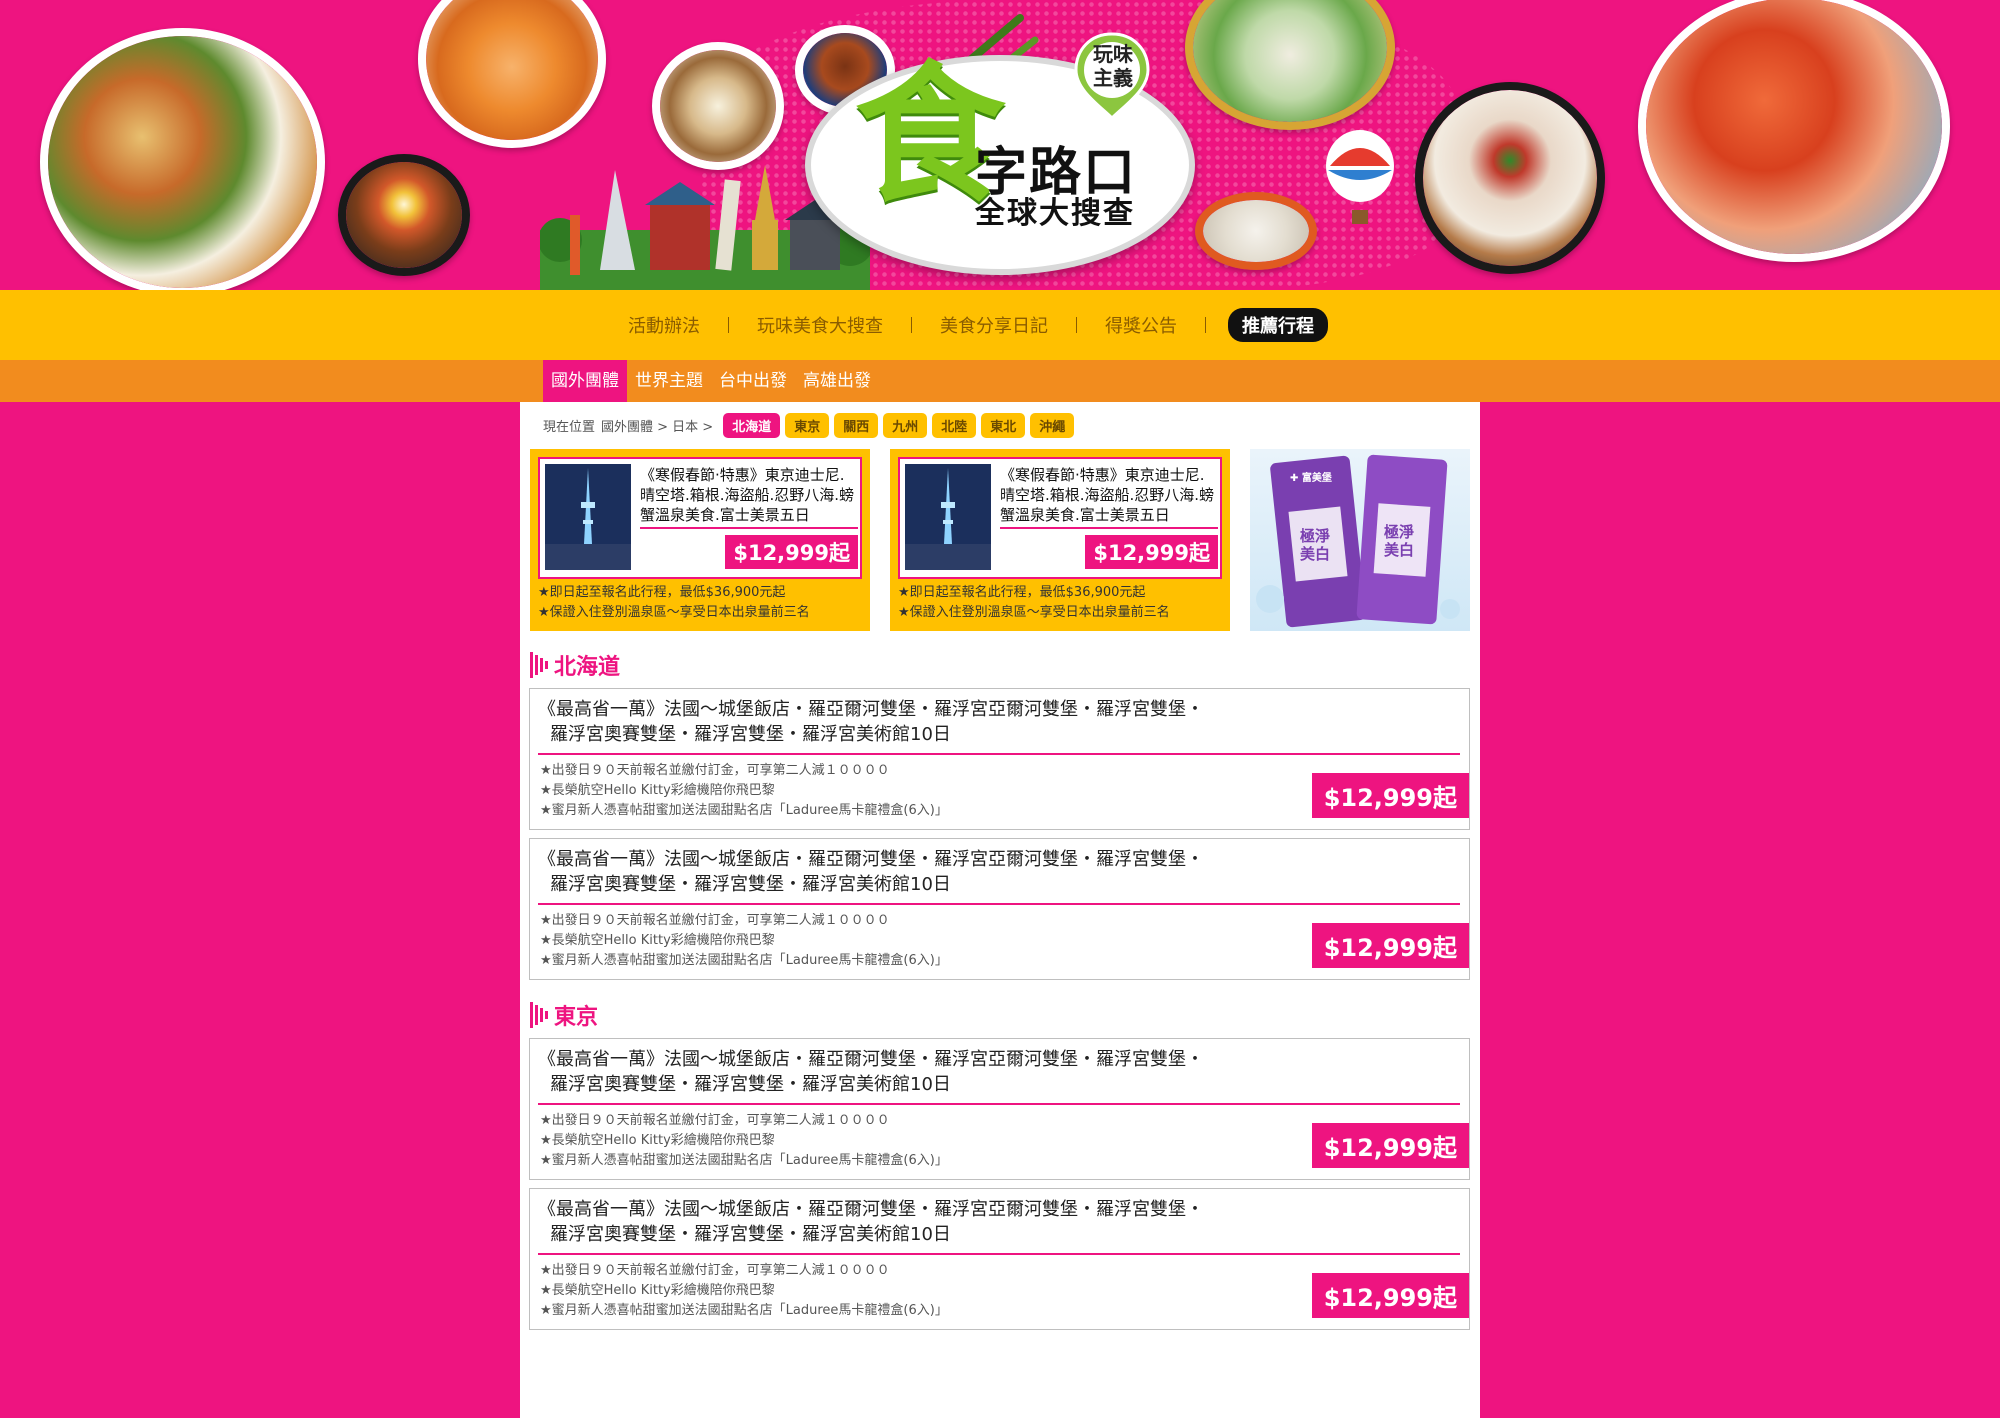  I want to click on sub-navigation: 國外團體 世界主題 台中出發 高雄出發, so click(1000, 381).